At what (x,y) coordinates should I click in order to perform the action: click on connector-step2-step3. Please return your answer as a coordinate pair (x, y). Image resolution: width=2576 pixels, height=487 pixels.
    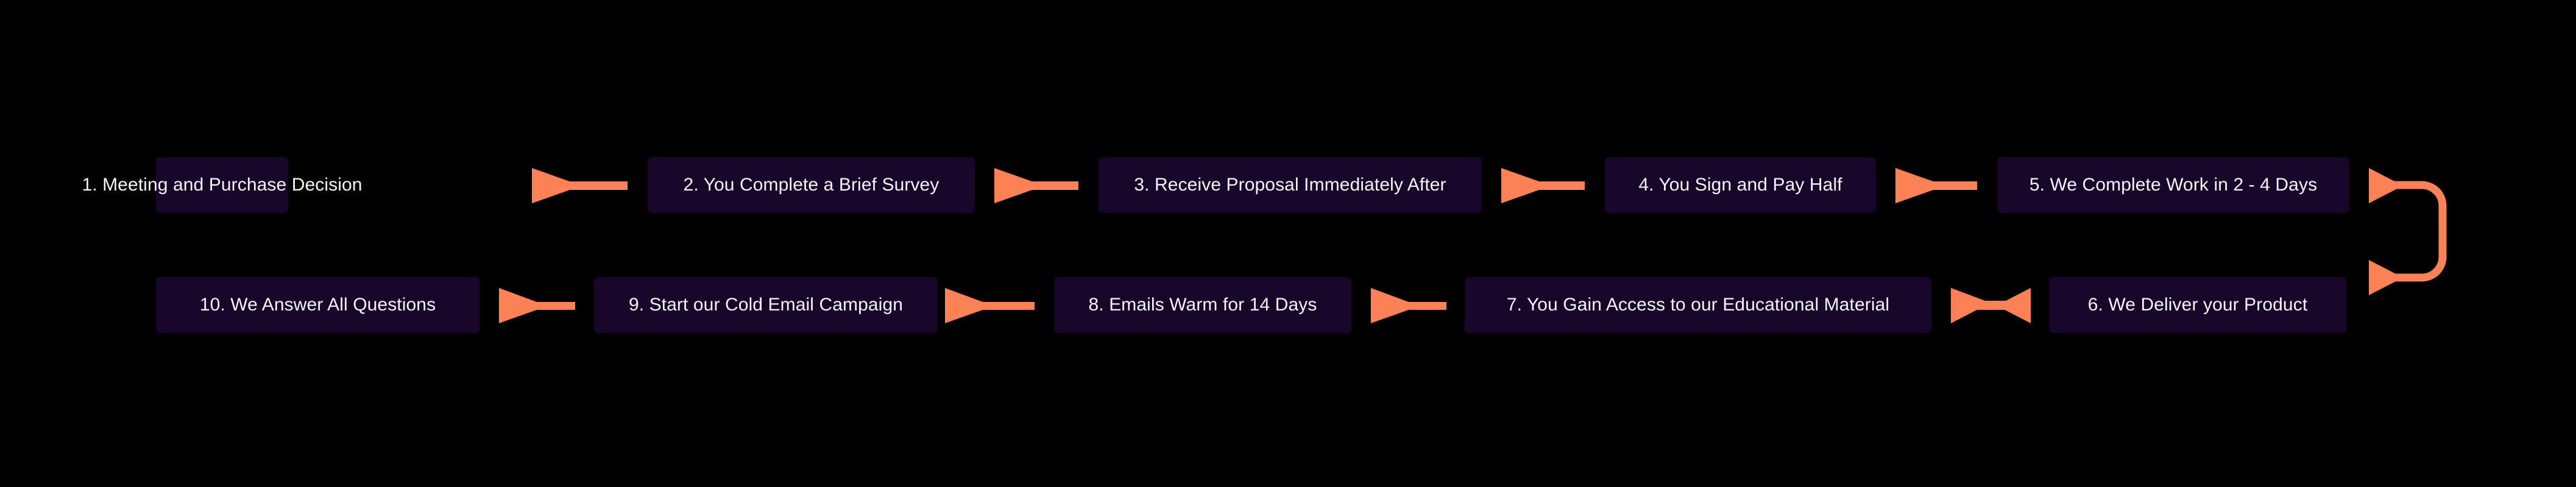
    Looking at the image, I should click on (1036, 185).